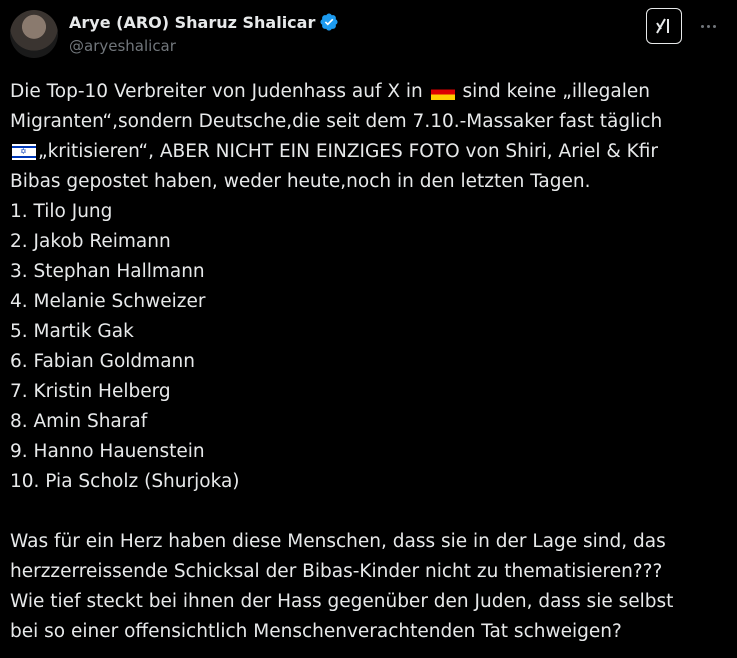 This screenshot has height=658, width=737. I want to click on list-item: 4. Melanie Schweizer, so click(108, 301).